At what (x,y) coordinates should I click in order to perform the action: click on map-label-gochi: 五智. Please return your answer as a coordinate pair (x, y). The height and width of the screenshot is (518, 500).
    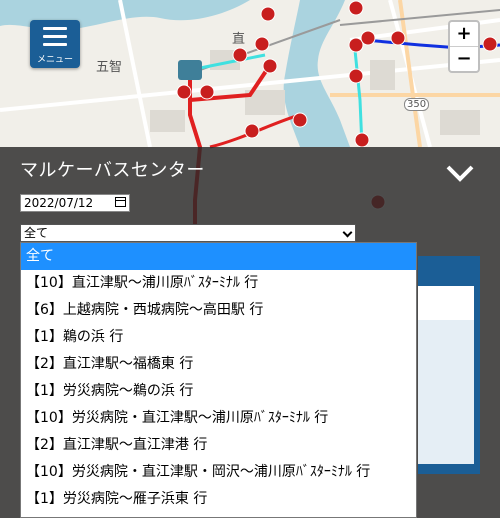
    Looking at the image, I should click on (109, 67).